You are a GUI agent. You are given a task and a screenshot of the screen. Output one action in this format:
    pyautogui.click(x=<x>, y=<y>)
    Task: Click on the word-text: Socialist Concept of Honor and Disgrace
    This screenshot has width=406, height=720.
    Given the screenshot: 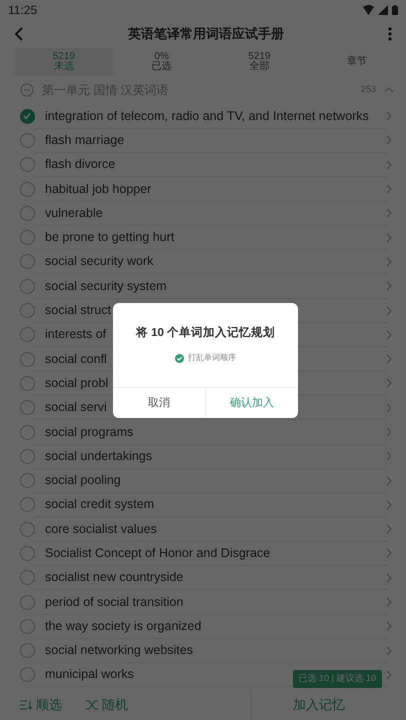 What is the action you would take?
    pyautogui.click(x=157, y=553)
    